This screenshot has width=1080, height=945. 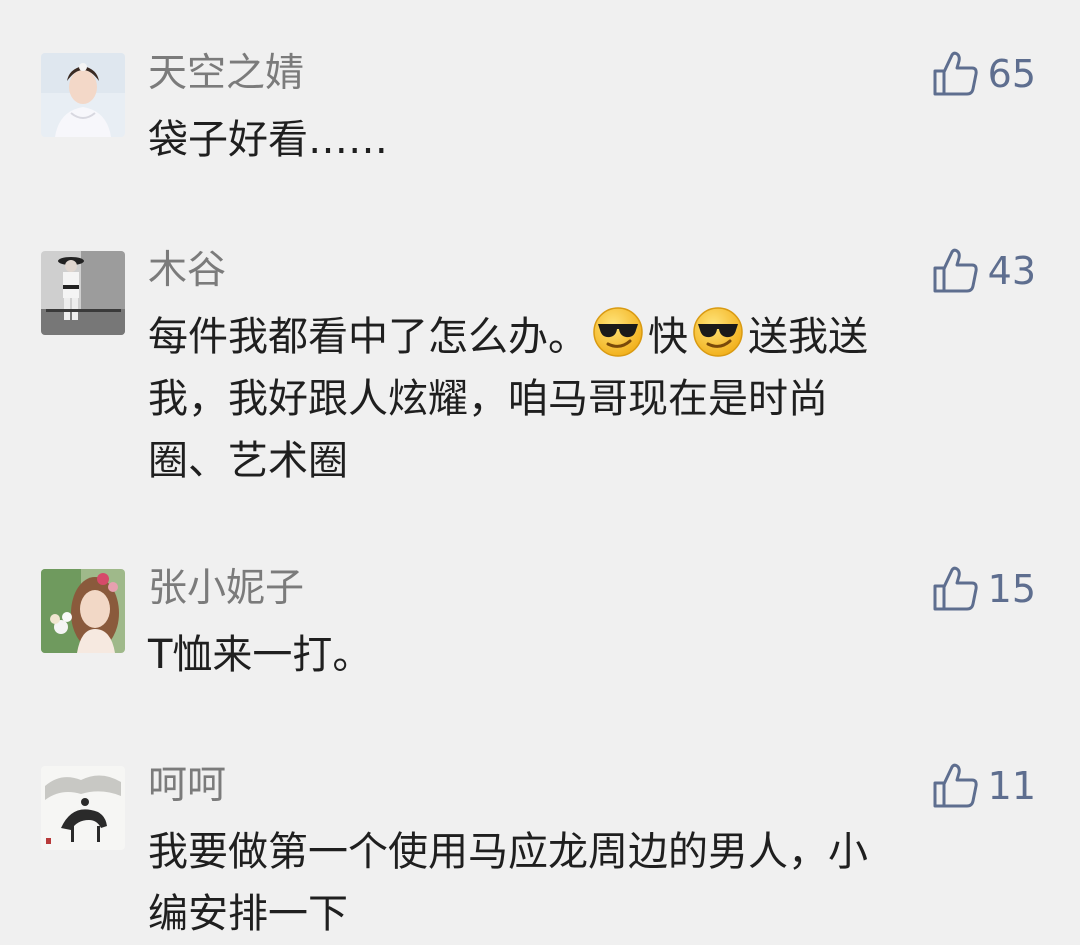 What do you see at coordinates (508, 852) in the screenshot?
I see `comment-line: 我要做第一个使用马应龙周边的男人，小` at bounding box center [508, 852].